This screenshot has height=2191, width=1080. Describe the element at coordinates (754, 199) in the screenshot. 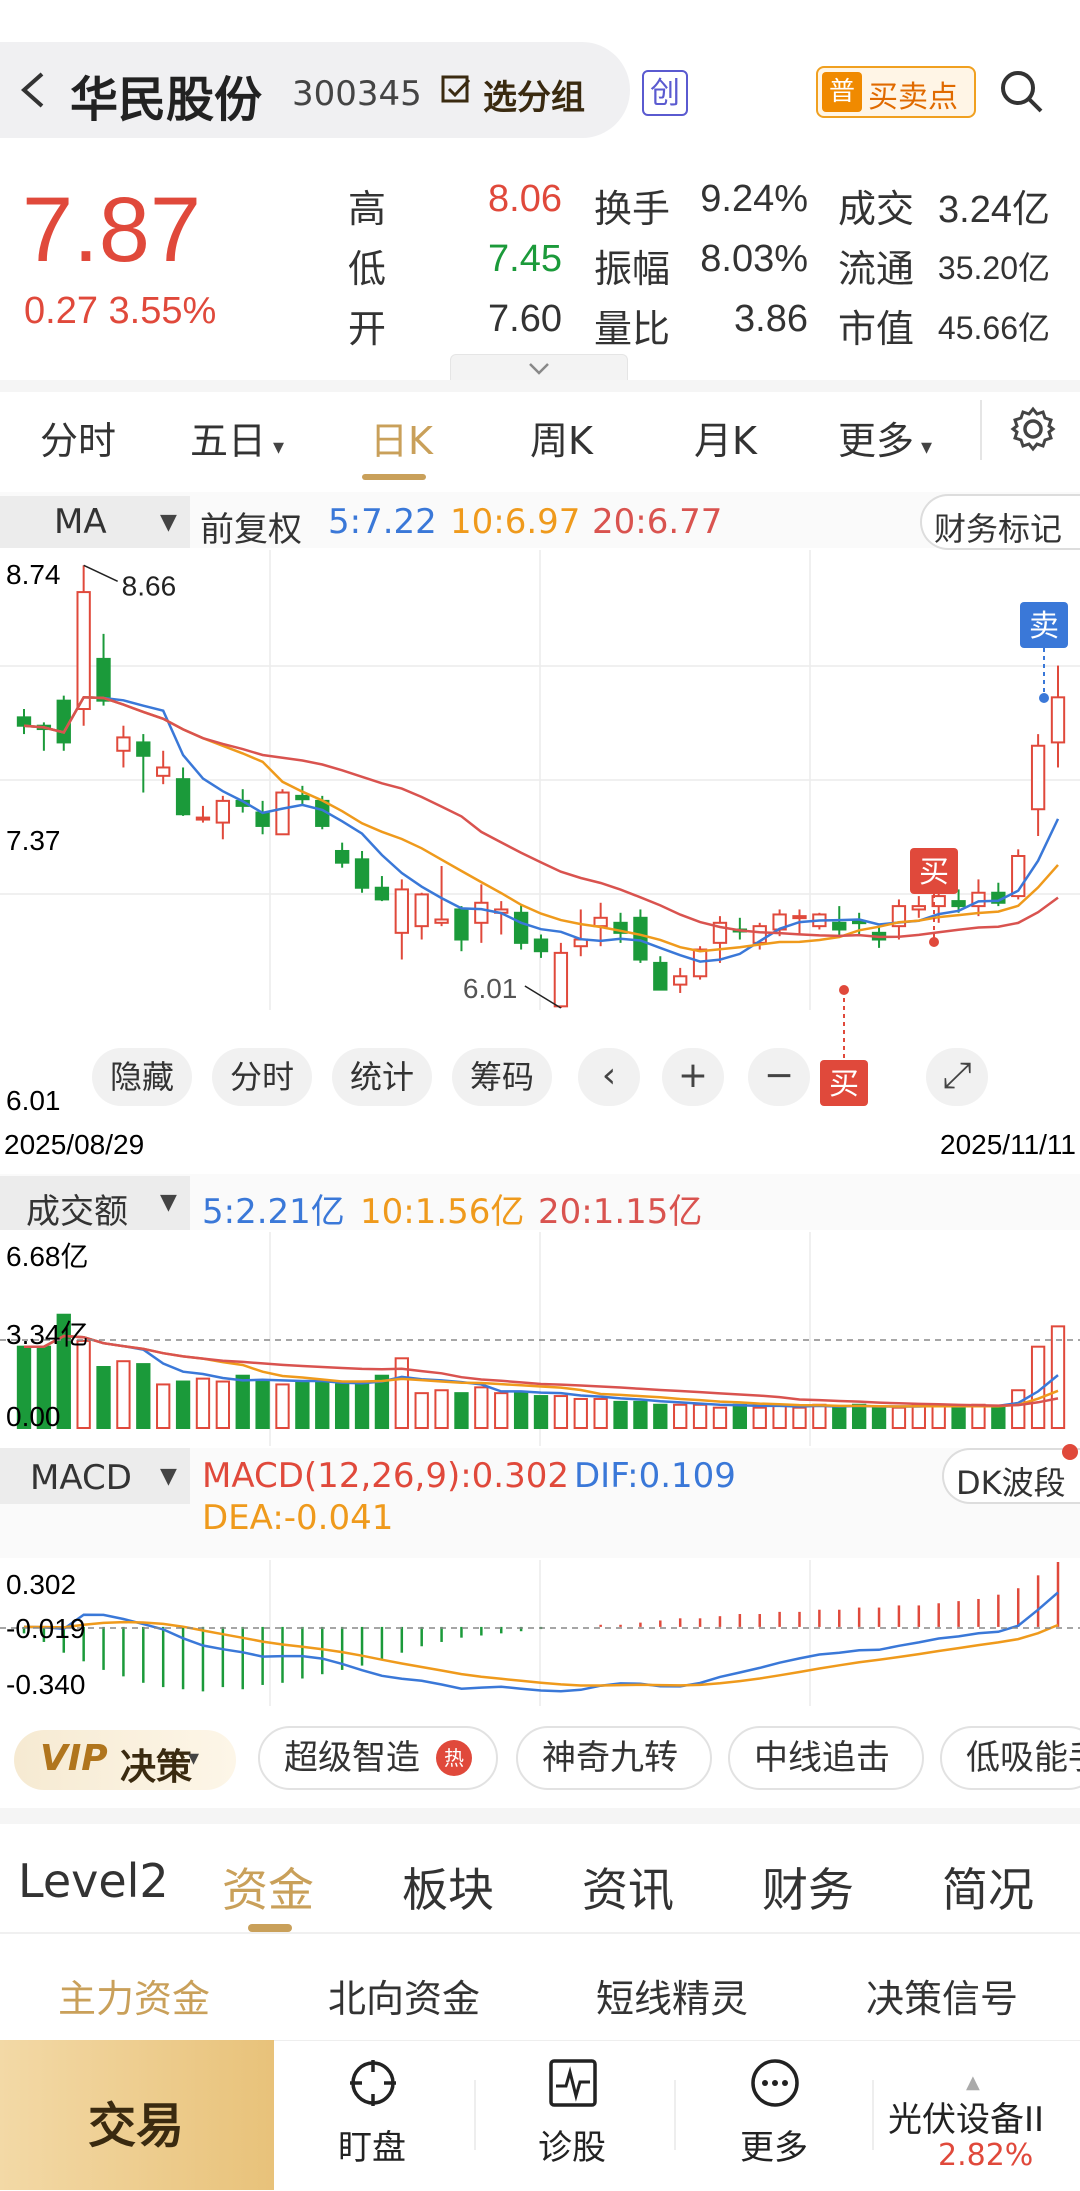

I see `quote-turnover: 9.24%` at that location.